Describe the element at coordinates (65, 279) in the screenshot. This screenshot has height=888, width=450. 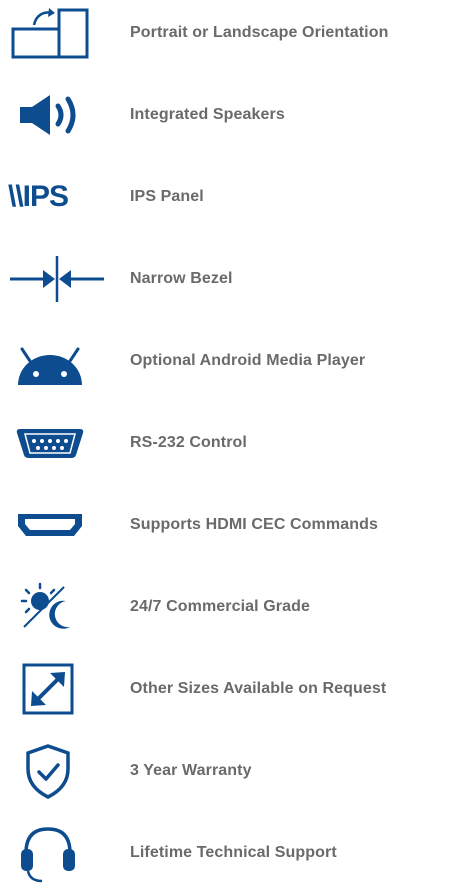
I see `narrow-bezel-icon` at that location.